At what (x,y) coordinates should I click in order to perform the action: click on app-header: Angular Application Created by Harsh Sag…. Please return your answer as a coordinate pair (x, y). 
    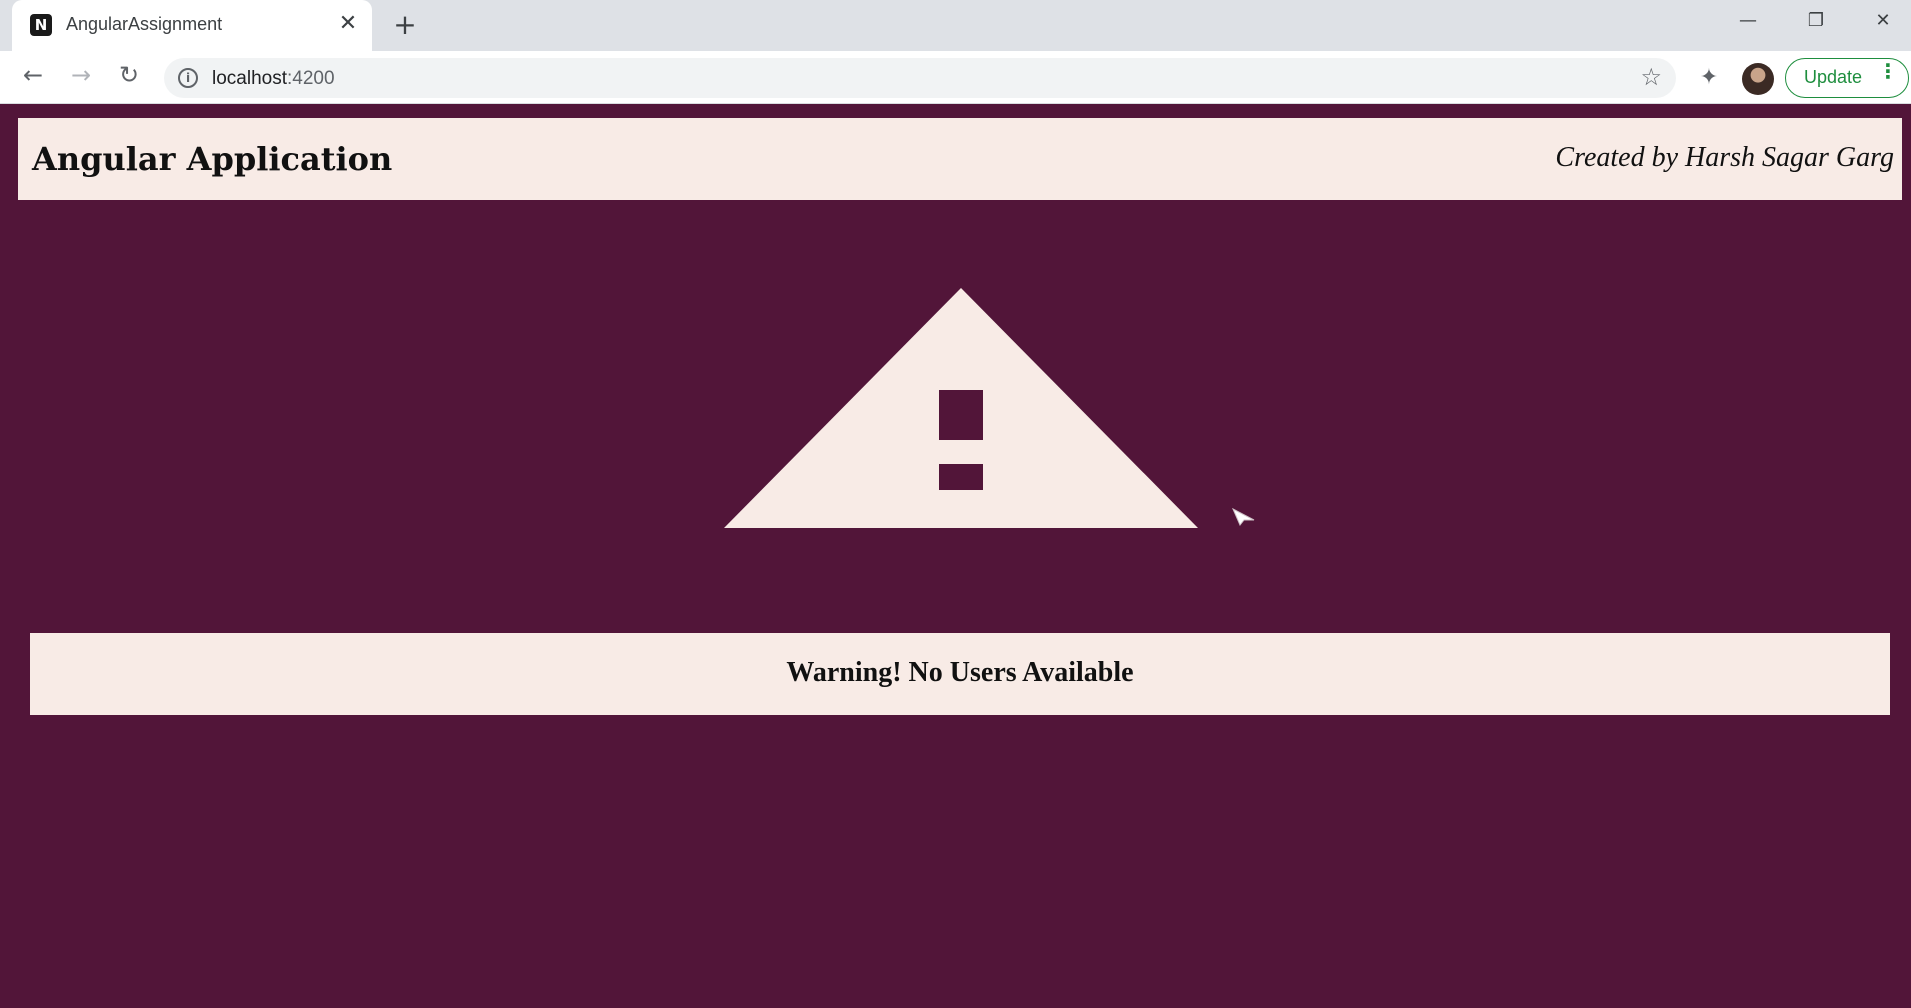
    Looking at the image, I should click on (960, 159).